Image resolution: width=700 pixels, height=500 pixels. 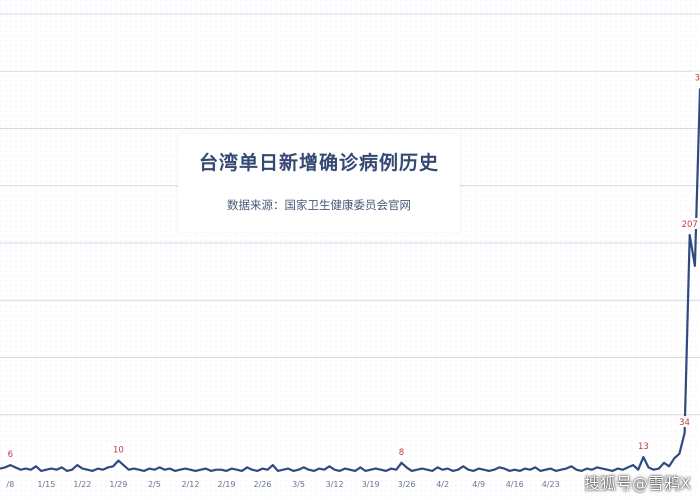 What do you see at coordinates (515, 484) in the screenshot?
I see `x-tick-label: 4/16` at bounding box center [515, 484].